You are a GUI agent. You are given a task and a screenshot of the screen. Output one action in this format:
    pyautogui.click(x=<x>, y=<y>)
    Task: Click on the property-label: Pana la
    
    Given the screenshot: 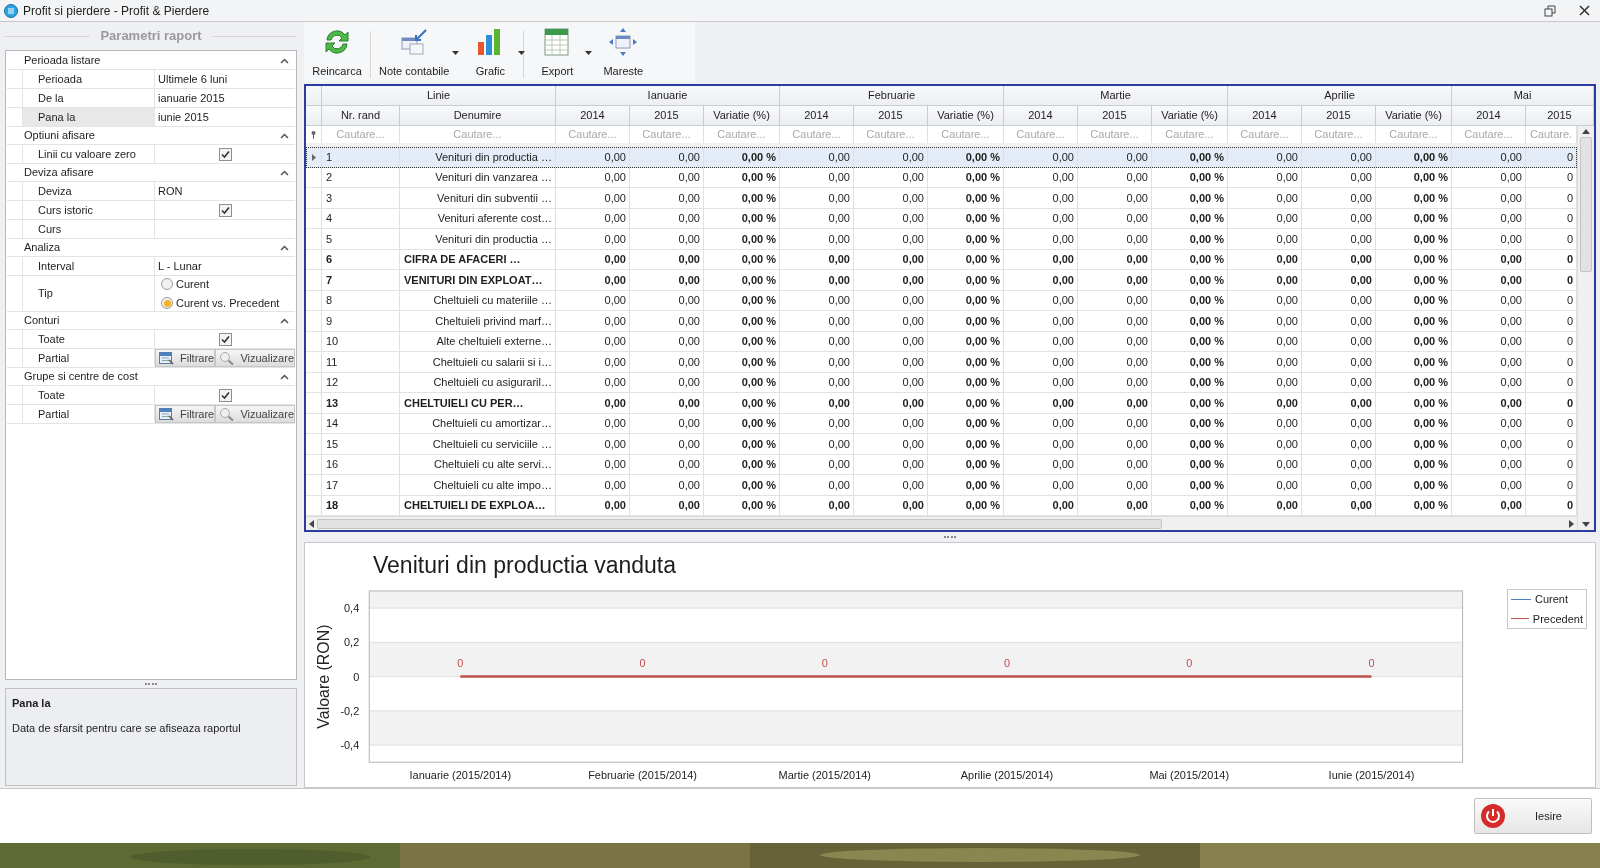 What is the action you would take?
    pyautogui.click(x=88, y=117)
    